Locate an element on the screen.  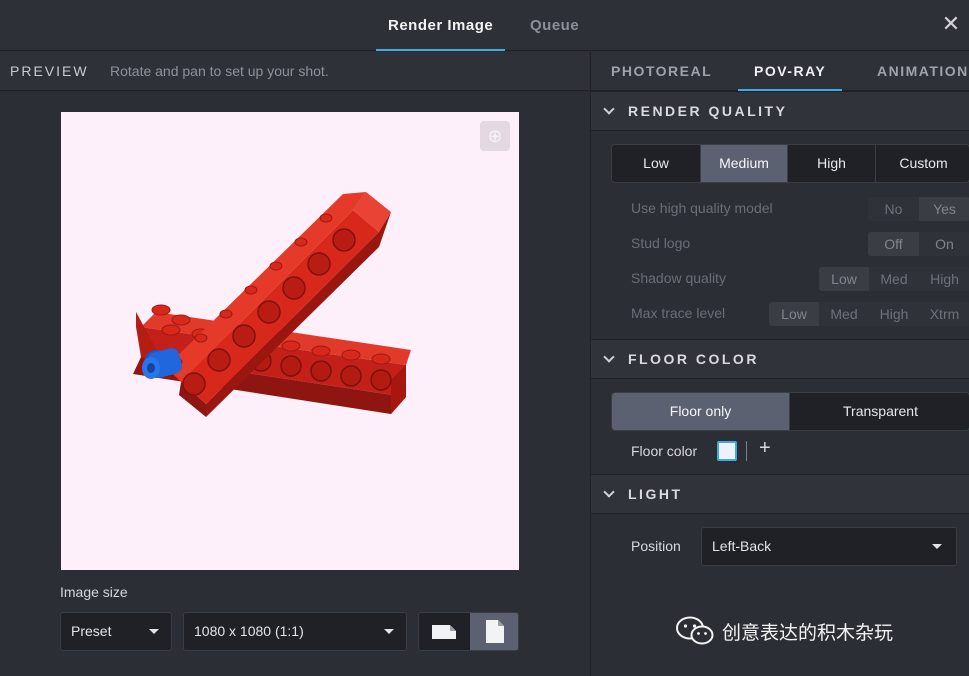
floor-color-label: Floor color is located at coordinates (664, 451).